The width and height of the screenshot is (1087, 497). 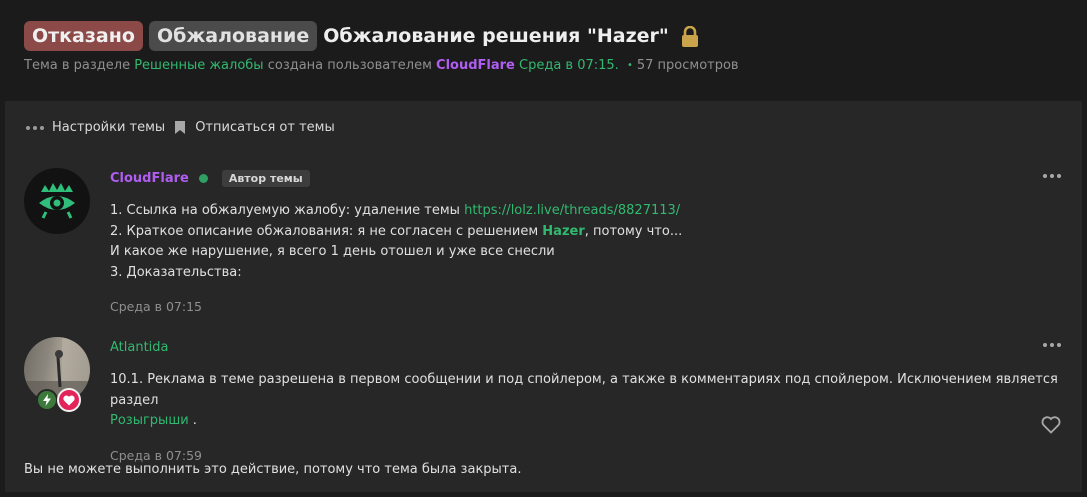 What do you see at coordinates (563, 231) in the screenshot?
I see `user-mention: Hazer` at bounding box center [563, 231].